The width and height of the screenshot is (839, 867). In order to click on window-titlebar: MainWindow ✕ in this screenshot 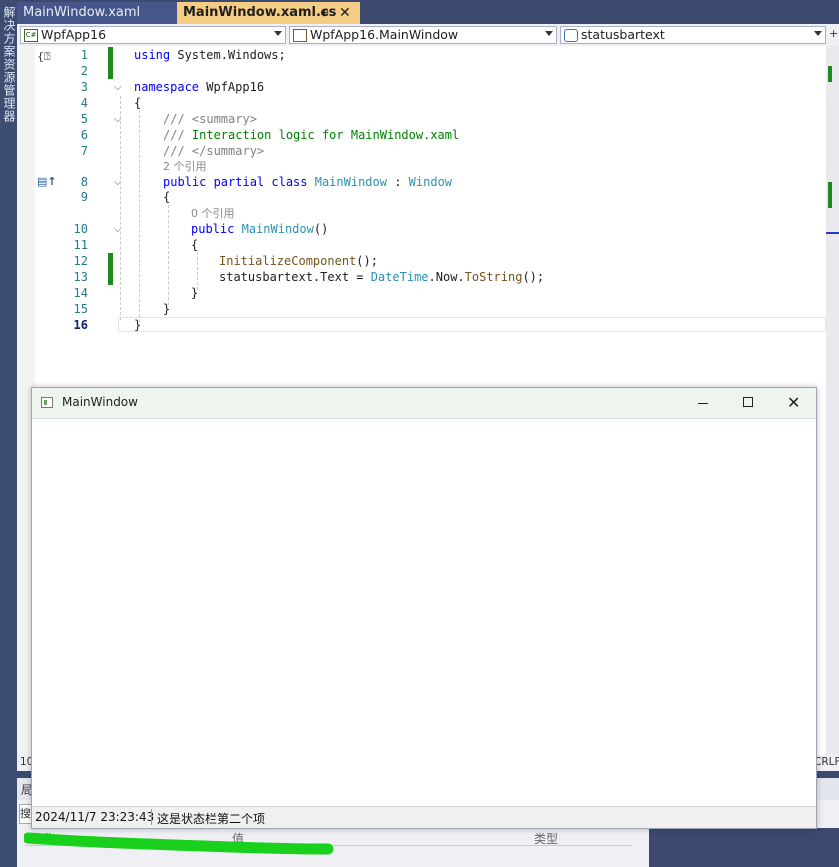, I will do `click(424, 403)`.